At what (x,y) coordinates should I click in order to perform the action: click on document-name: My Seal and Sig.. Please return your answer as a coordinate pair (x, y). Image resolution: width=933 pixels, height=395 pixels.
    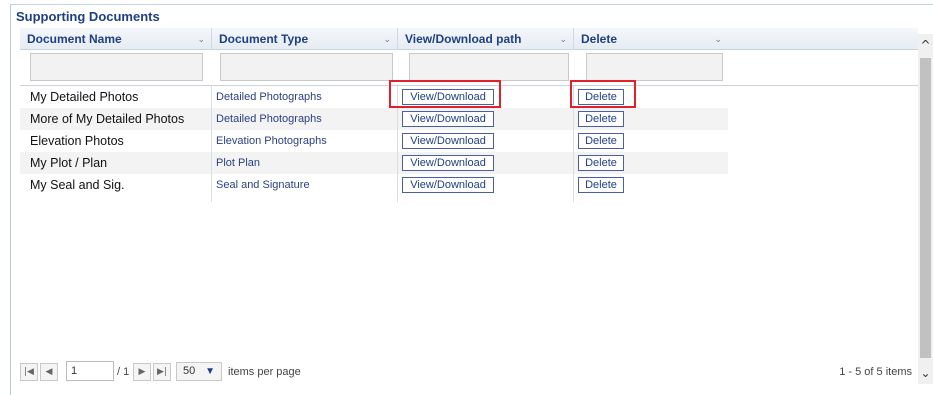
    Looking at the image, I should click on (77, 185).